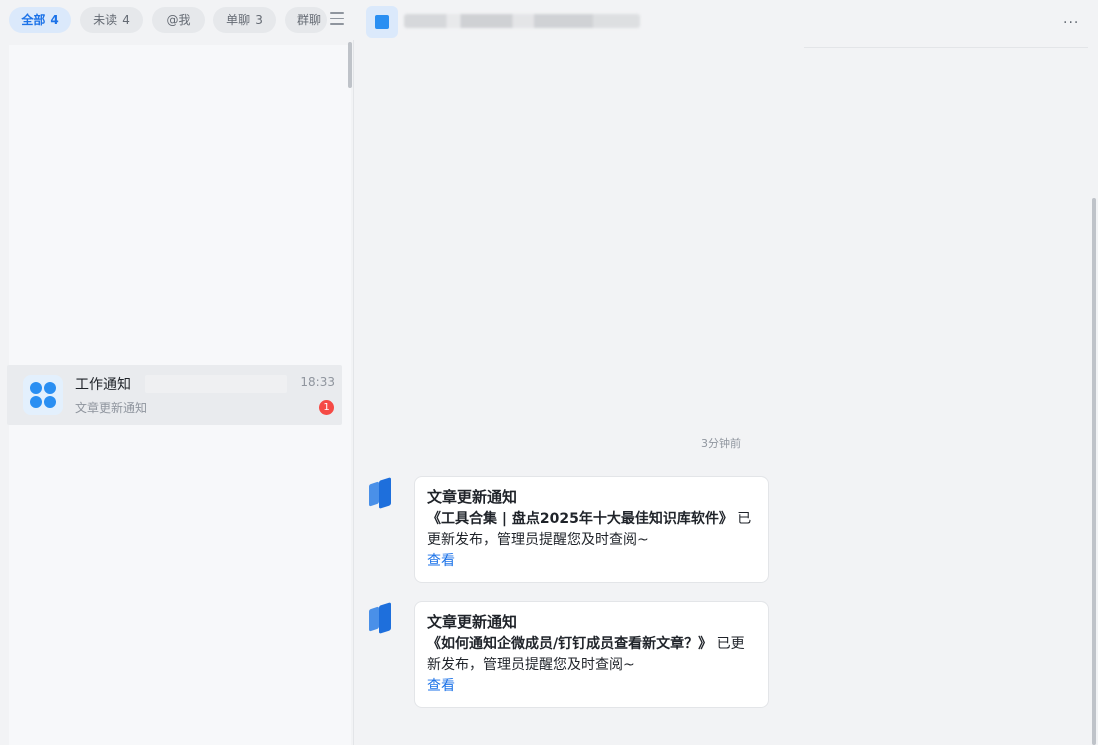 This screenshot has height=745, width=1098. I want to click on filter-direct: 单聊 3, so click(244, 20).